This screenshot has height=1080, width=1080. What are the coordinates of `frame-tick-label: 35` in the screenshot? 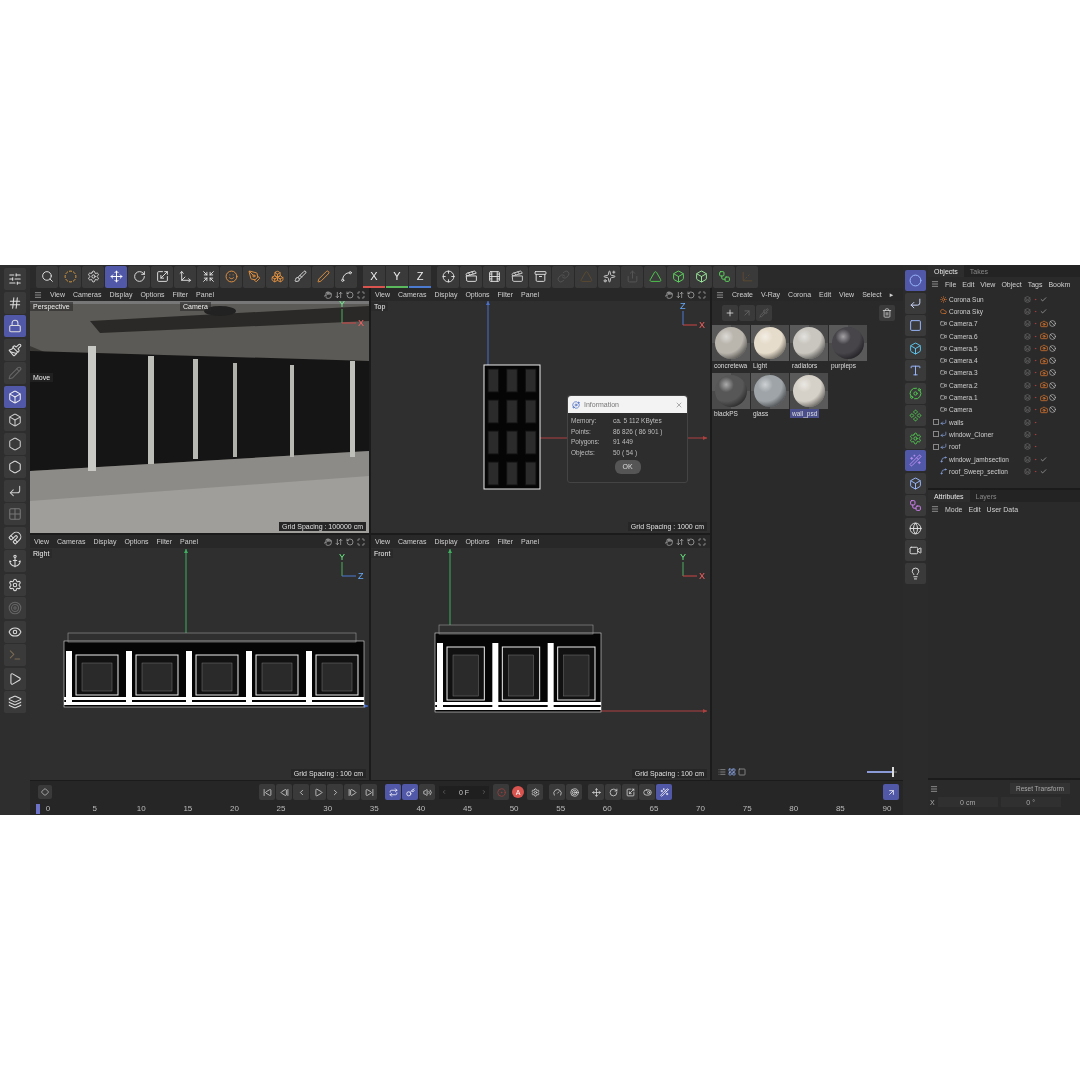 It's located at (374, 809).